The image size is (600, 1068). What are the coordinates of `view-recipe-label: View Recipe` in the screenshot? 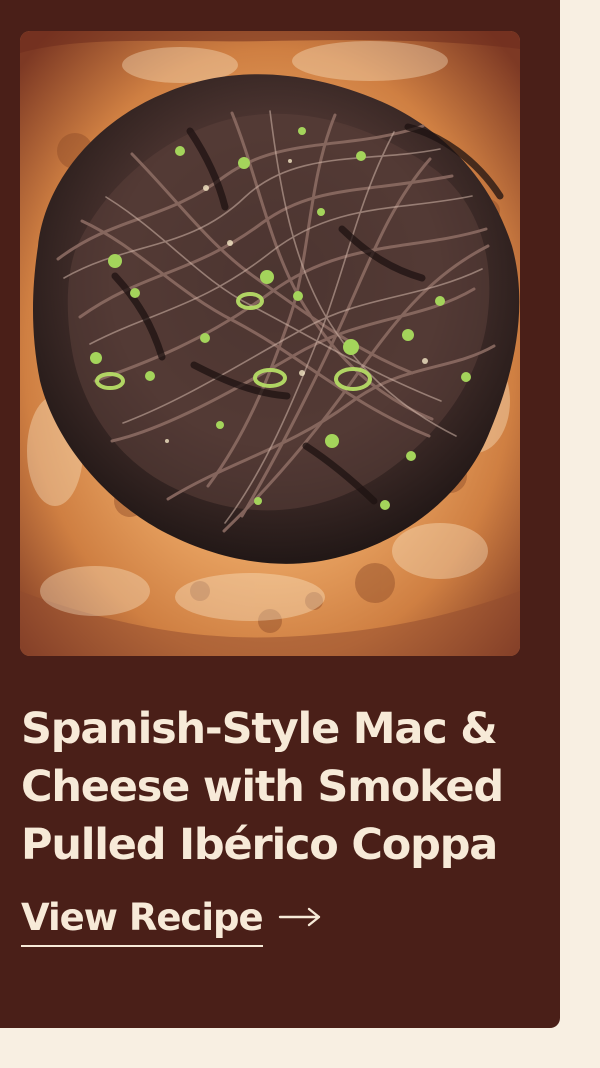 It's located at (142, 919).